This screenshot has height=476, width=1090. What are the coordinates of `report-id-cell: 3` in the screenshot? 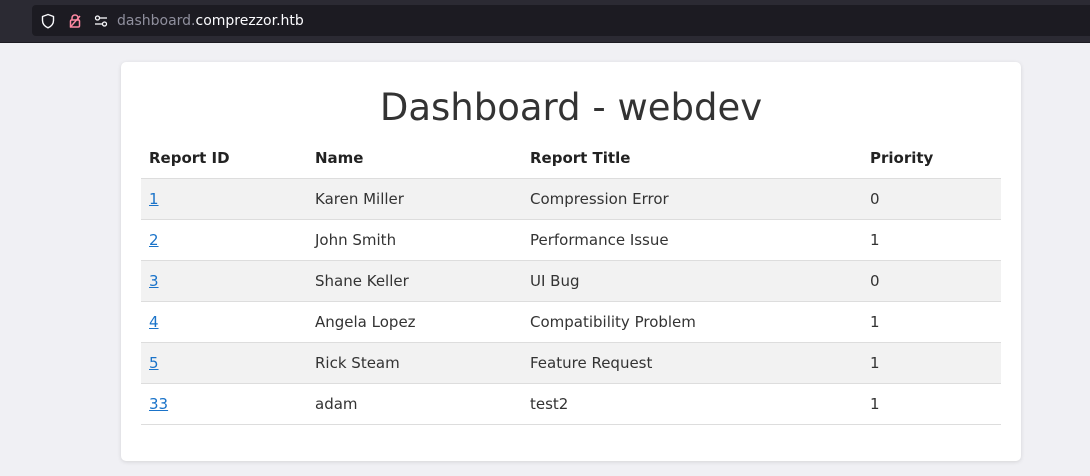 It's located at (224, 281).